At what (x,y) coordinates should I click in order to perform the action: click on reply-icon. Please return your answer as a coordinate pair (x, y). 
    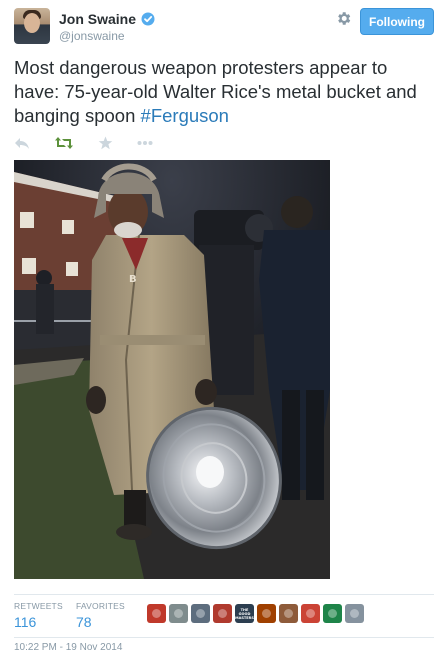
    Looking at the image, I should click on (22, 143).